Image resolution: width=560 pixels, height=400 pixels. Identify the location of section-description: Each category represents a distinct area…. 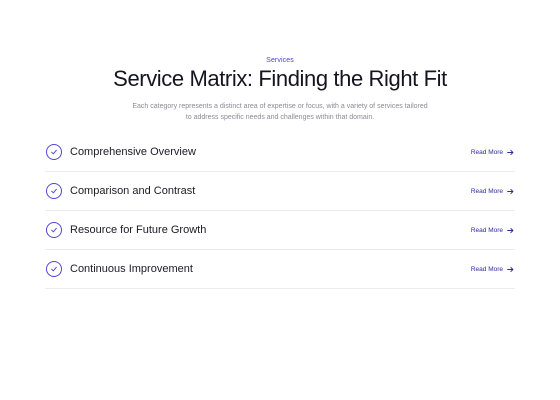
(280, 112).